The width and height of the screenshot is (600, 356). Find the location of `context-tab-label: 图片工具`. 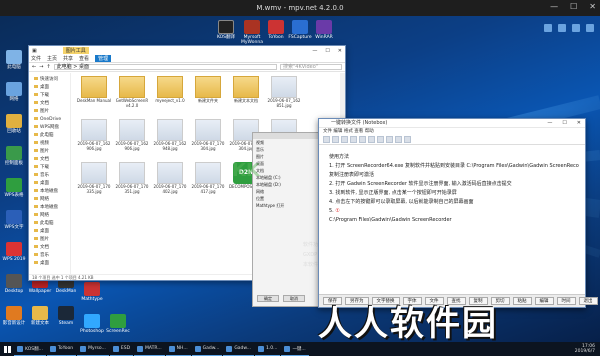

context-tab-label: 图片工具 is located at coordinates (75, 50).